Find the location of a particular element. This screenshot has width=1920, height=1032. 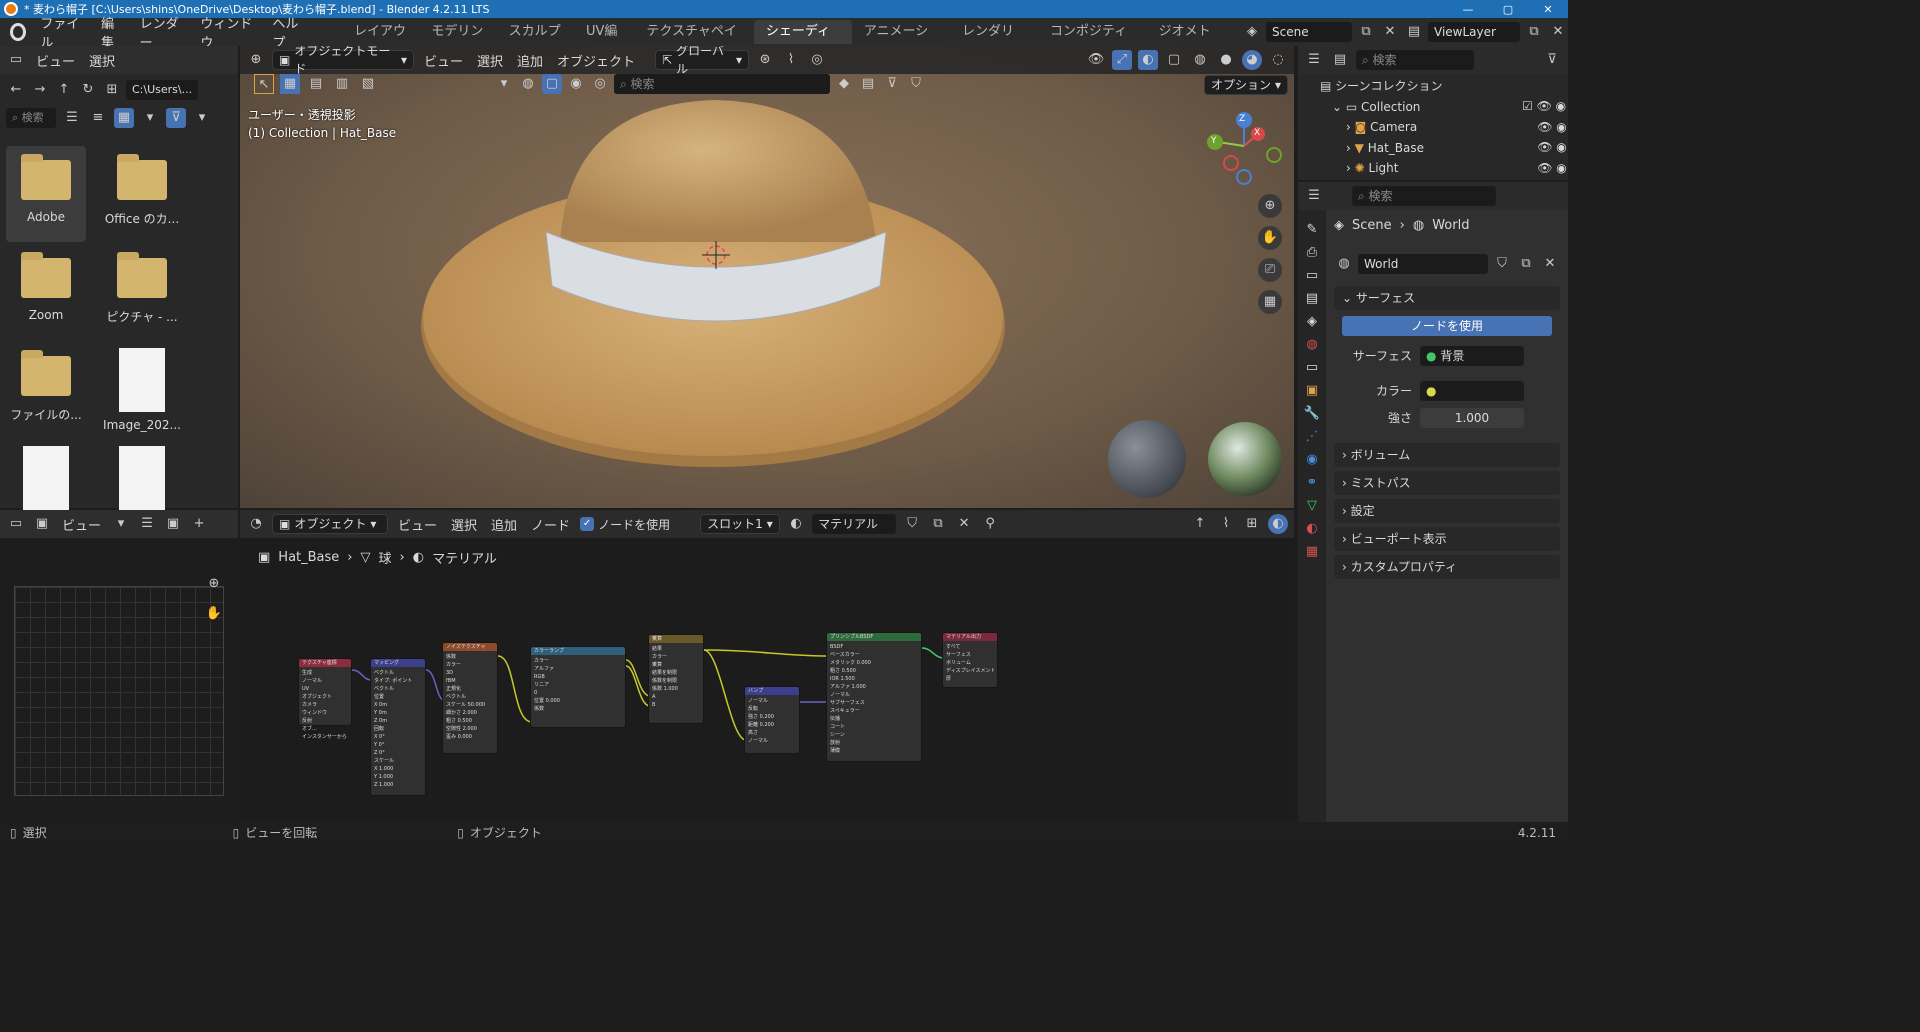

outliner-search-input: ⌕ 検索 is located at coordinates (1415, 60).